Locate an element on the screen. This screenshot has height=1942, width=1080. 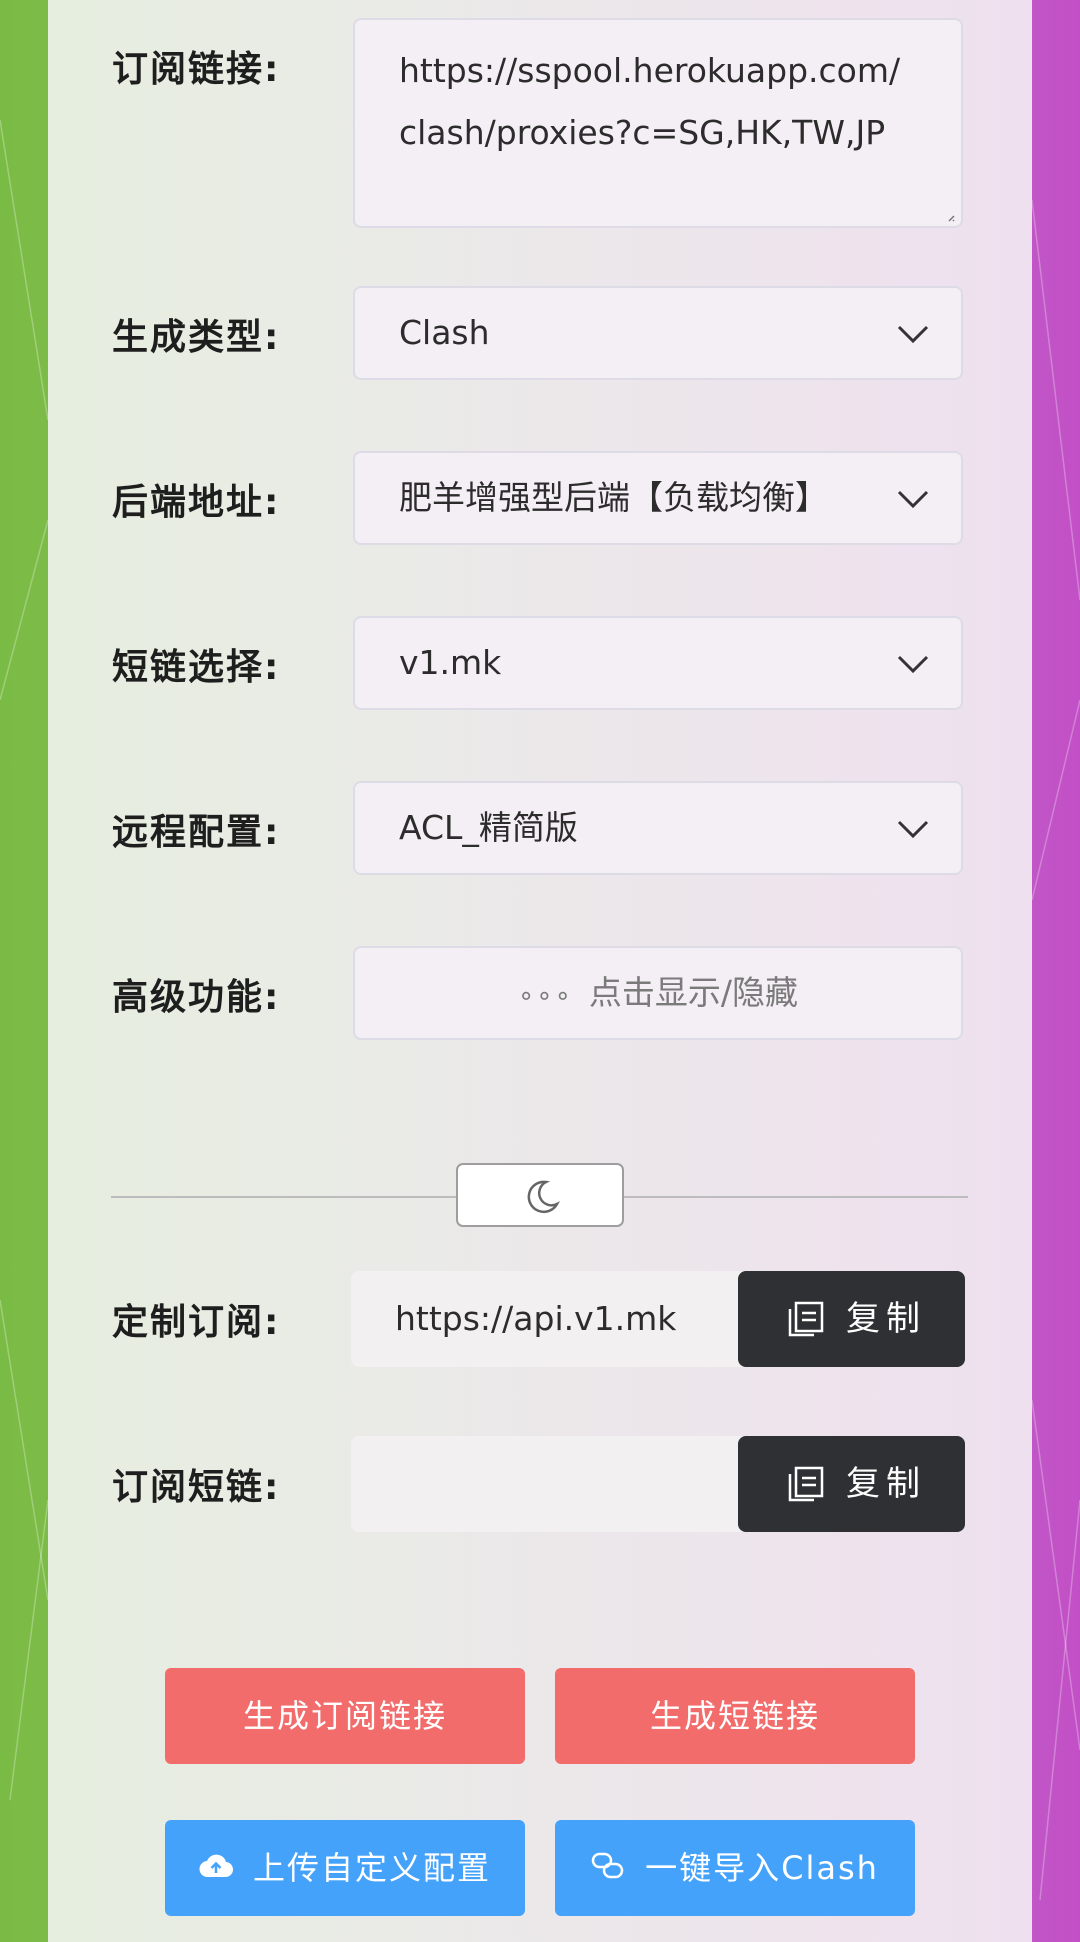
short-subscription-output is located at coordinates (551, 1484).